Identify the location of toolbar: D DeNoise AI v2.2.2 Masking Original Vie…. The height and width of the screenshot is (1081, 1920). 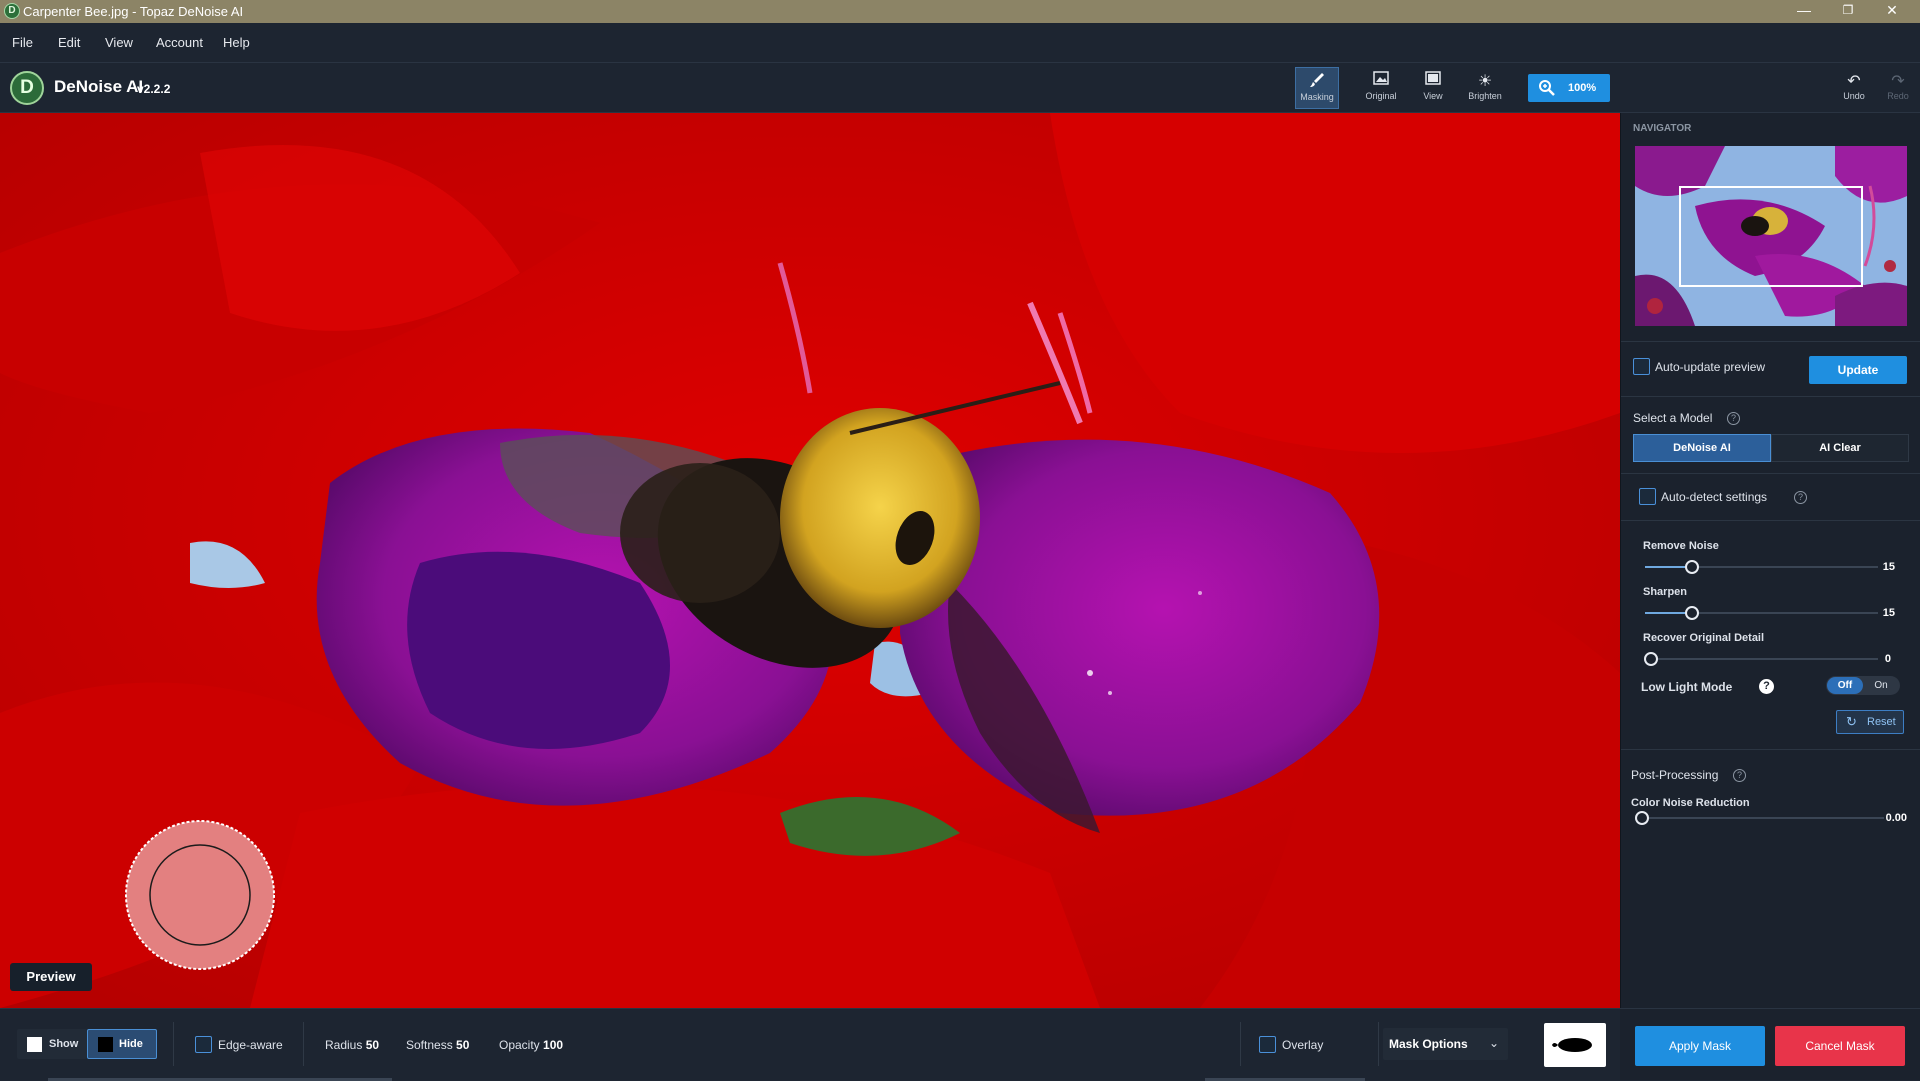
(960, 88).